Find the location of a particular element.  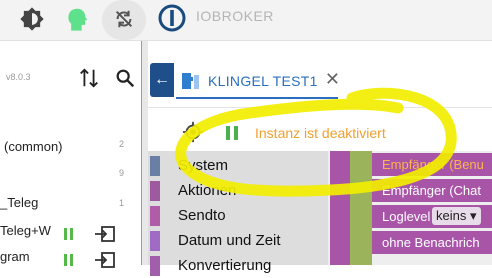

sync-button-bg is located at coordinates (124, 20).